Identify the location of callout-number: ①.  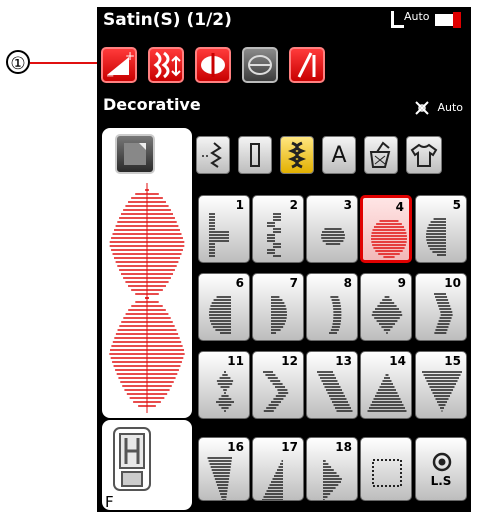
(18, 62).